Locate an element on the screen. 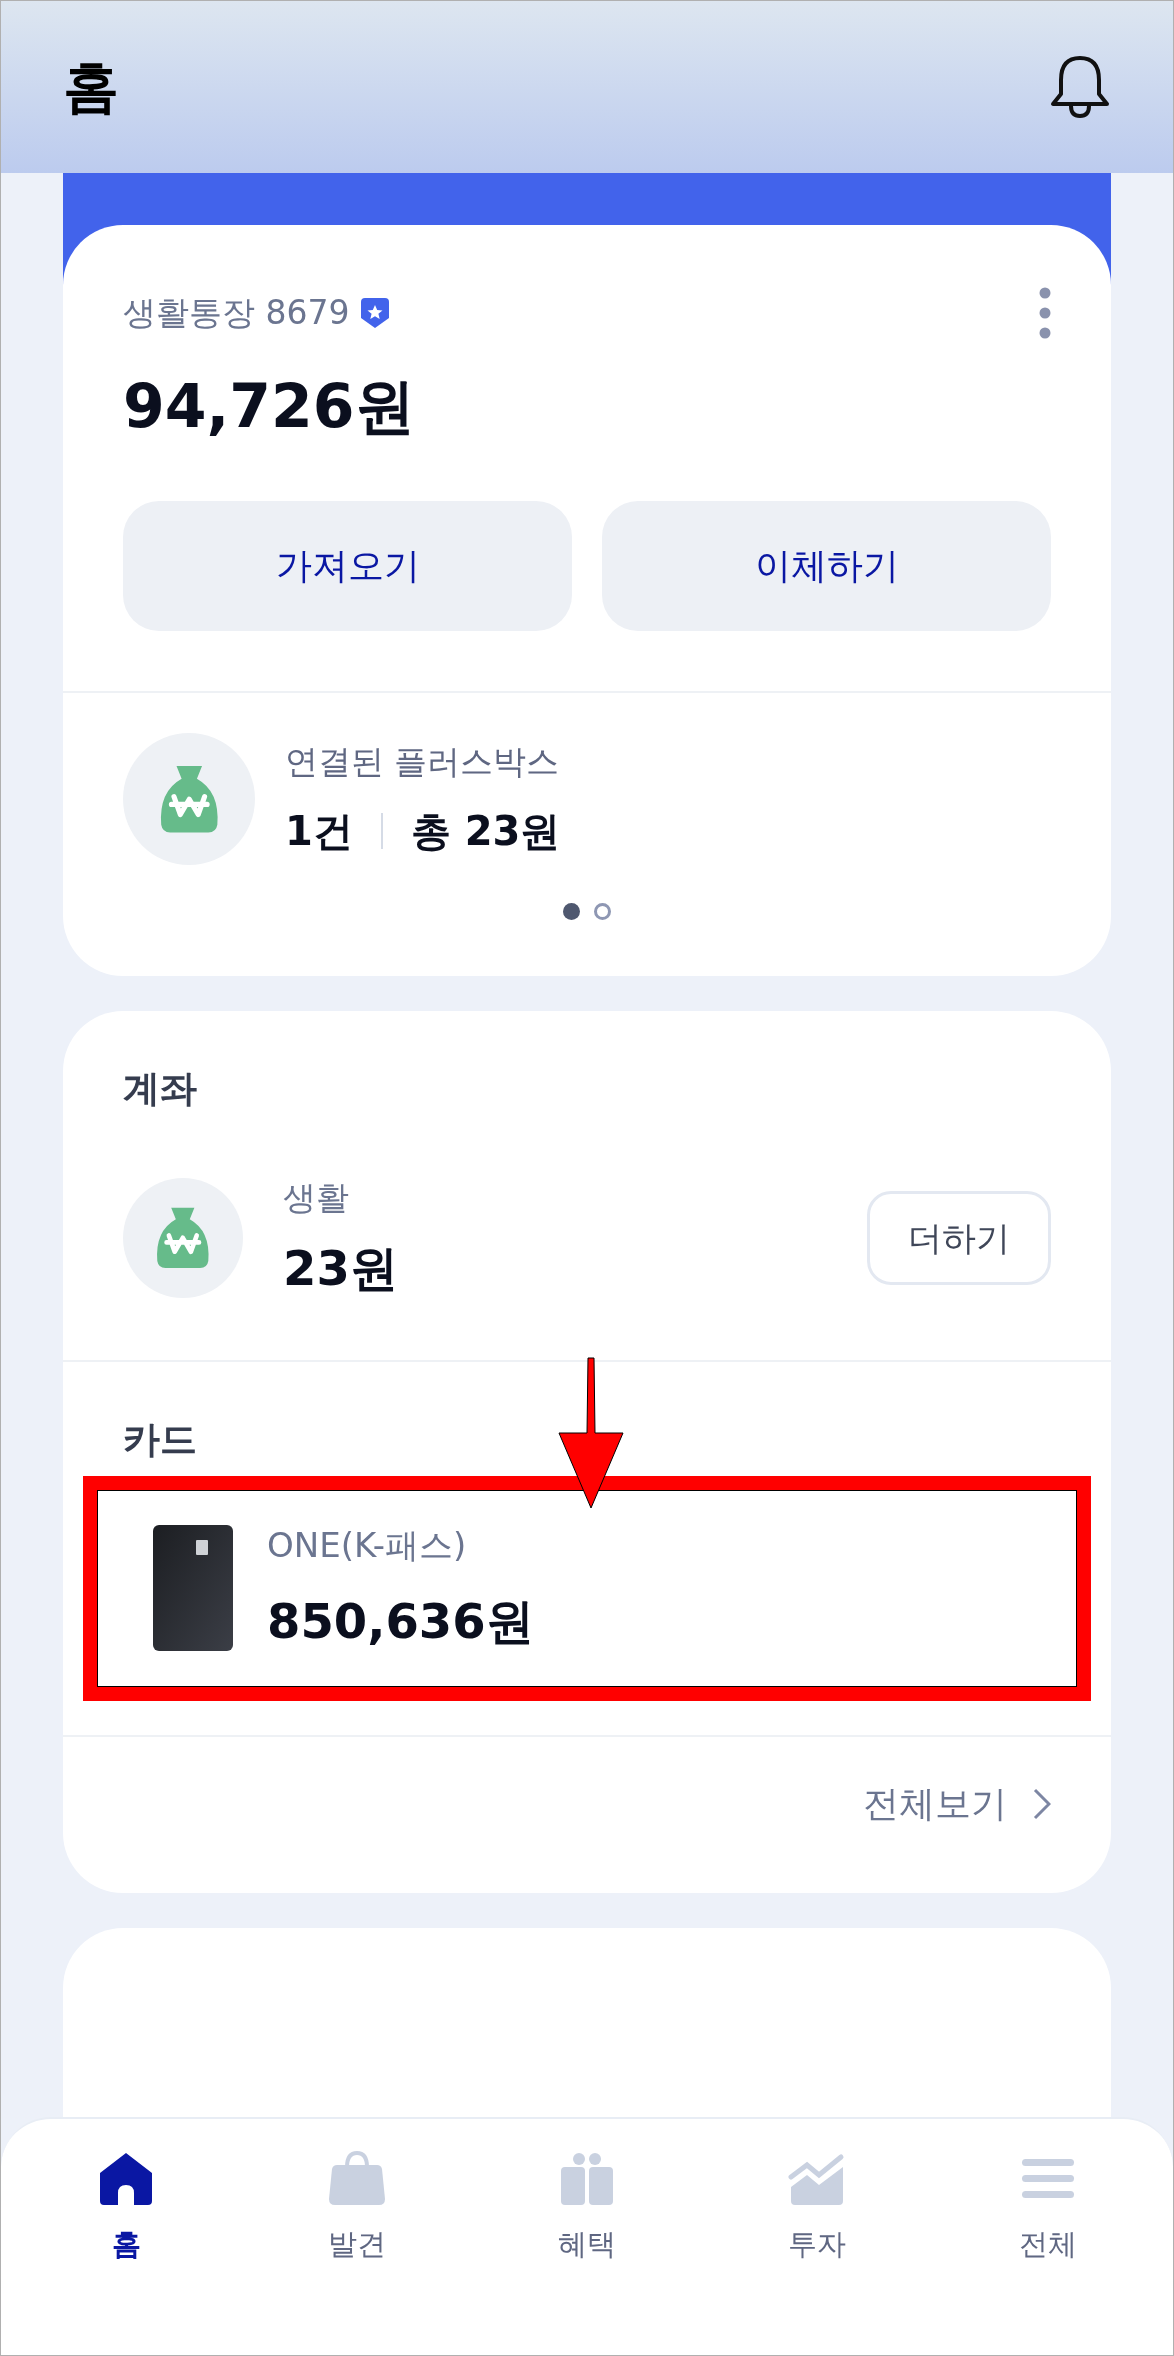  action-button: 이체하기 is located at coordinates (826, 566).